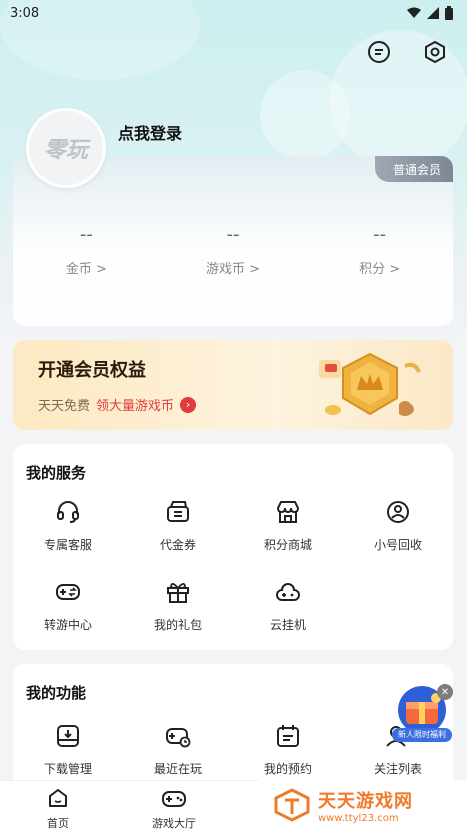 The image size is (467, 830). Describe the element at coordinates (58, 823) in the screenshot. I see `nav-home-label: 首页` at that location.